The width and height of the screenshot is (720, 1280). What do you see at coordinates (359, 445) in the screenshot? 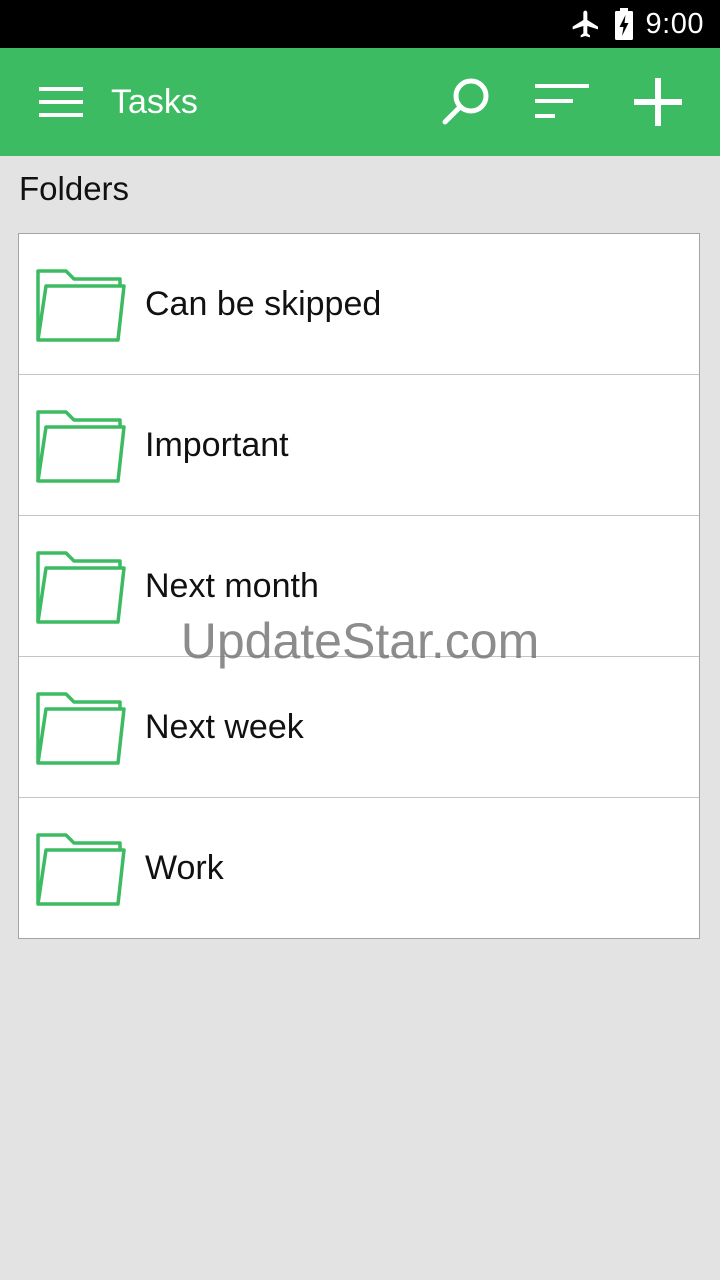
I see `folder-item-important: Important` at bounding box center [359, 445].